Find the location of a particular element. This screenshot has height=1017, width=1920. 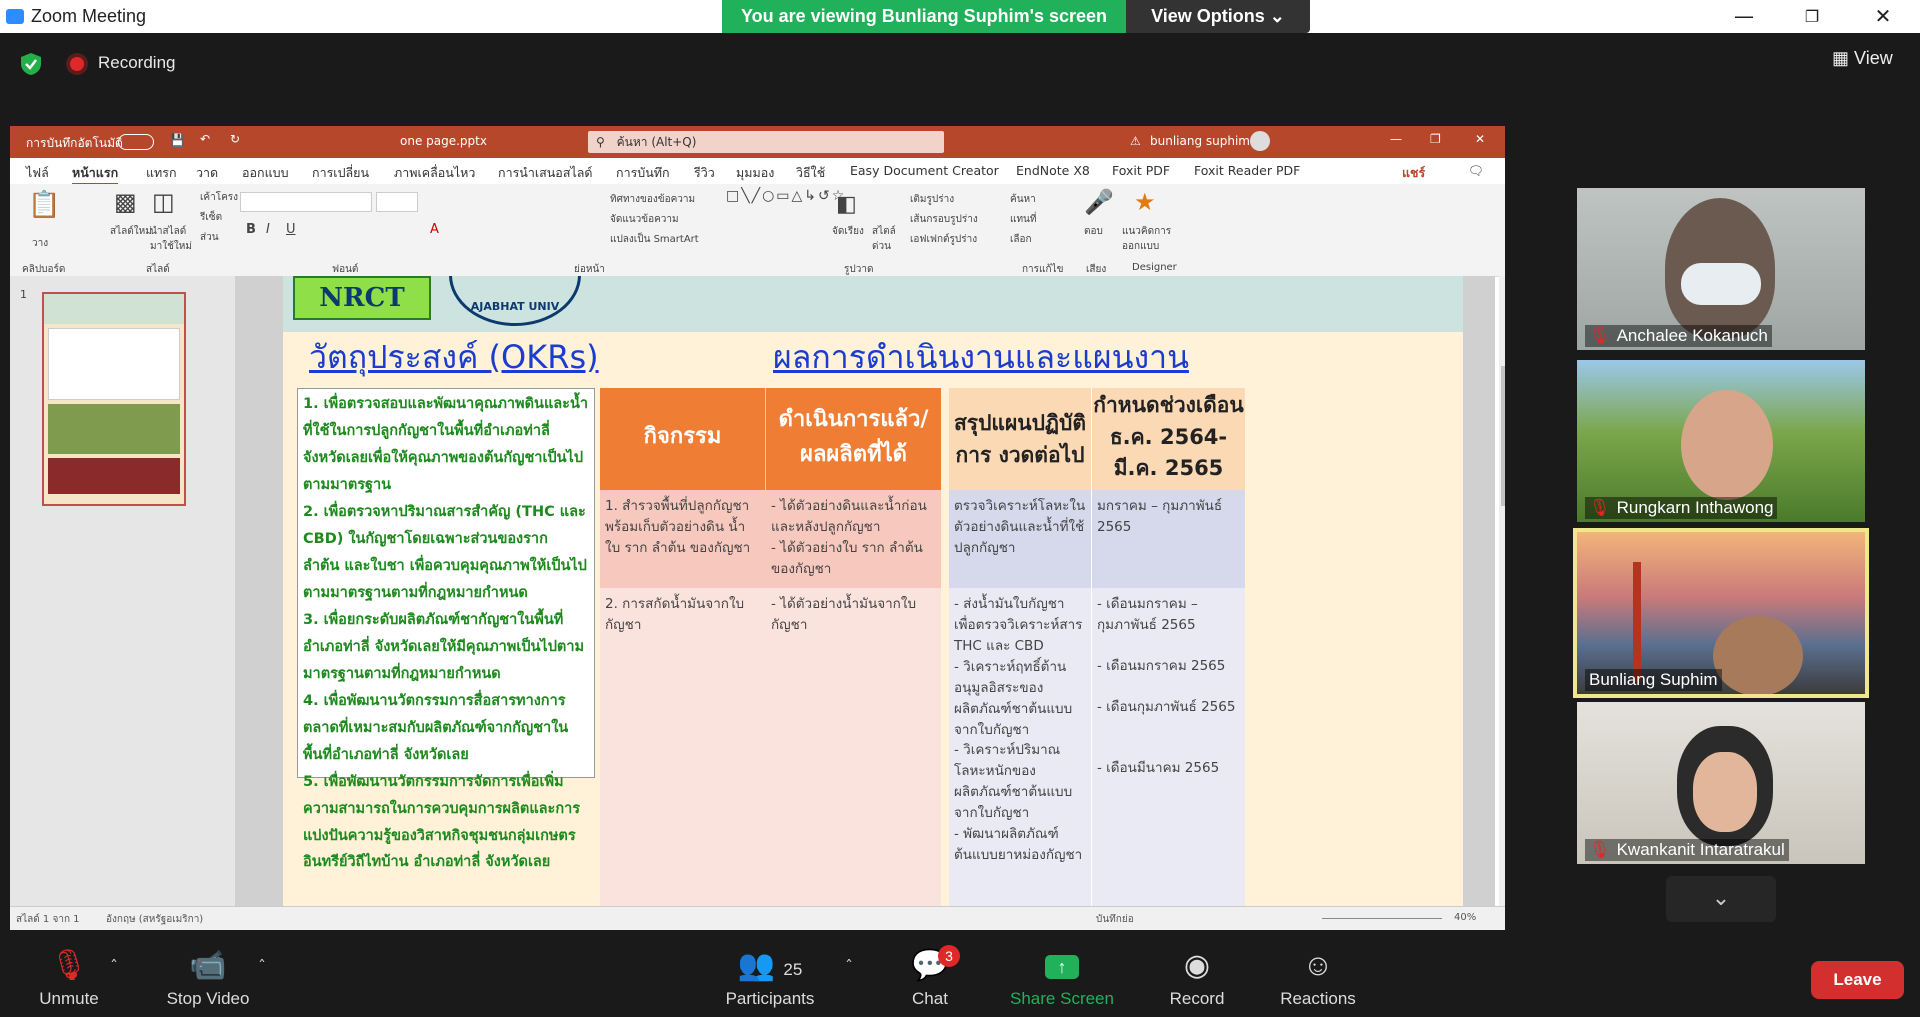

video-options-caret-icon: ˆ is located at coordinates (262, 966).